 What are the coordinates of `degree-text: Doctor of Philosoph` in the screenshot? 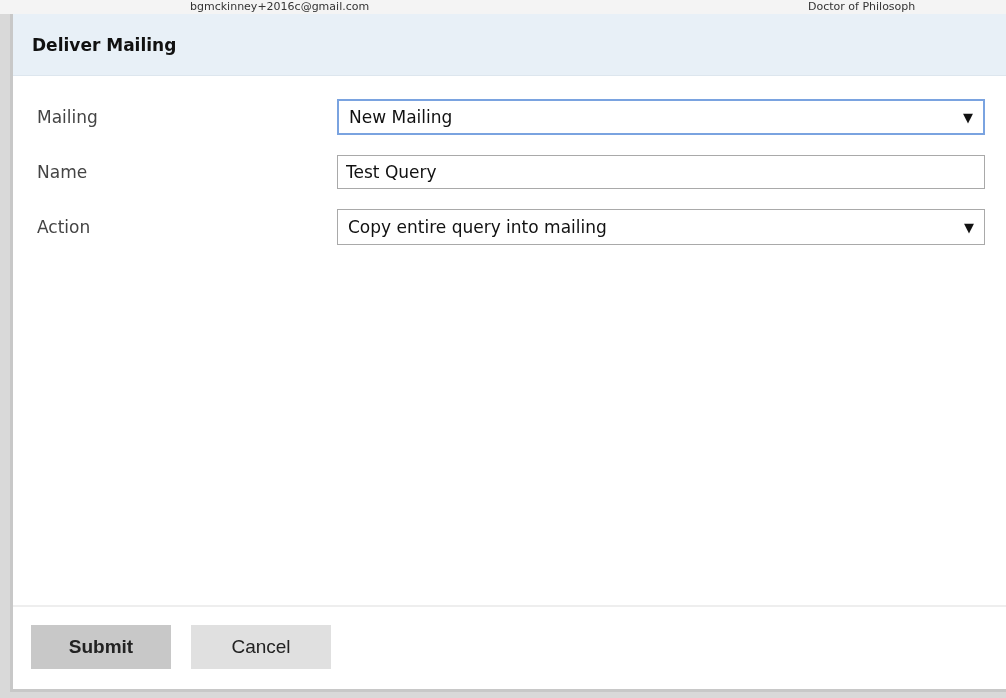 It's located at (862, 7).